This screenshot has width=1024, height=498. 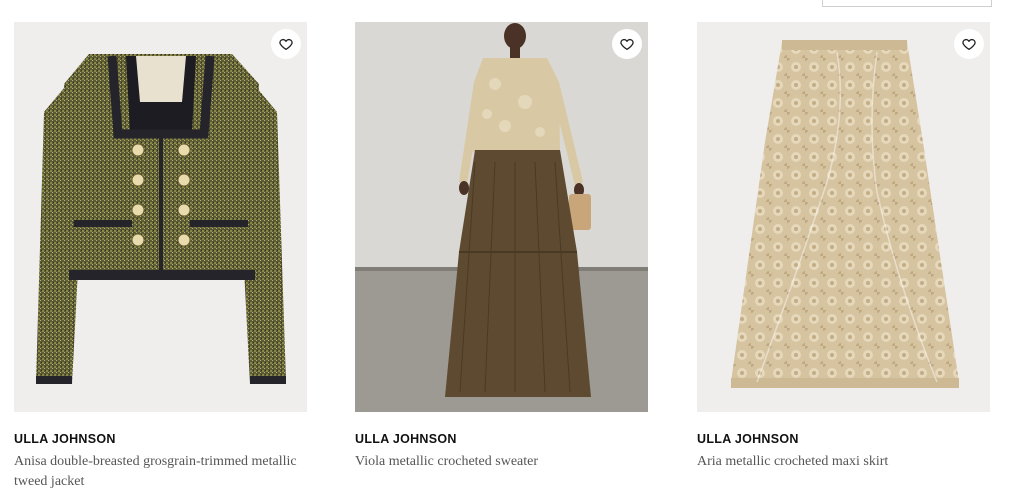 What do you see at coordinates (907, 3) in the screenshot?
I see `sort-dropdown` at bounding box center [907, 3].